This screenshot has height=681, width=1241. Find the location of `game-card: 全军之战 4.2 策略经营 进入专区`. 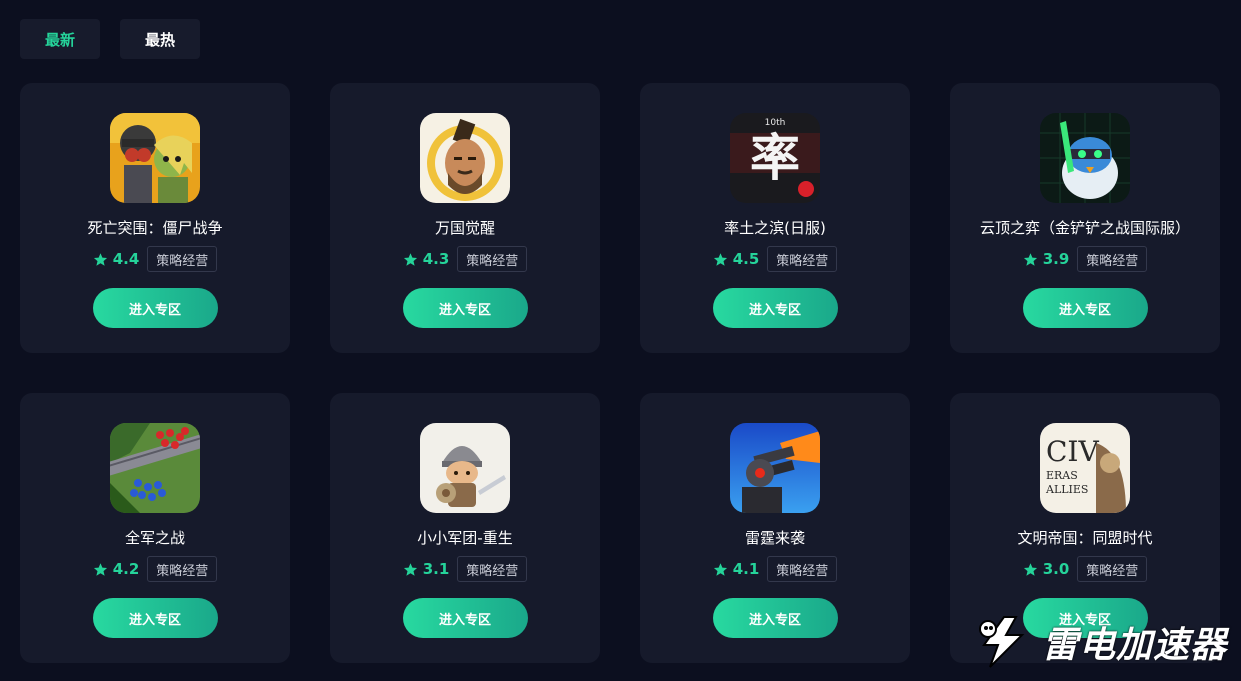

game-card: 全军之战 4.2 策略经营 进入专区 is located at coordinates (155, 528).